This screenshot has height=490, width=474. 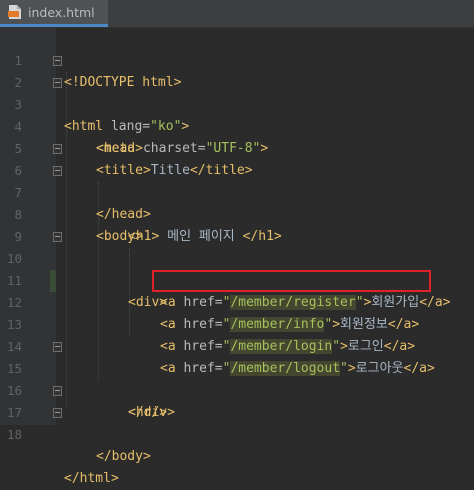 I want to click on code-line: 9, so click(x=237, y=224).